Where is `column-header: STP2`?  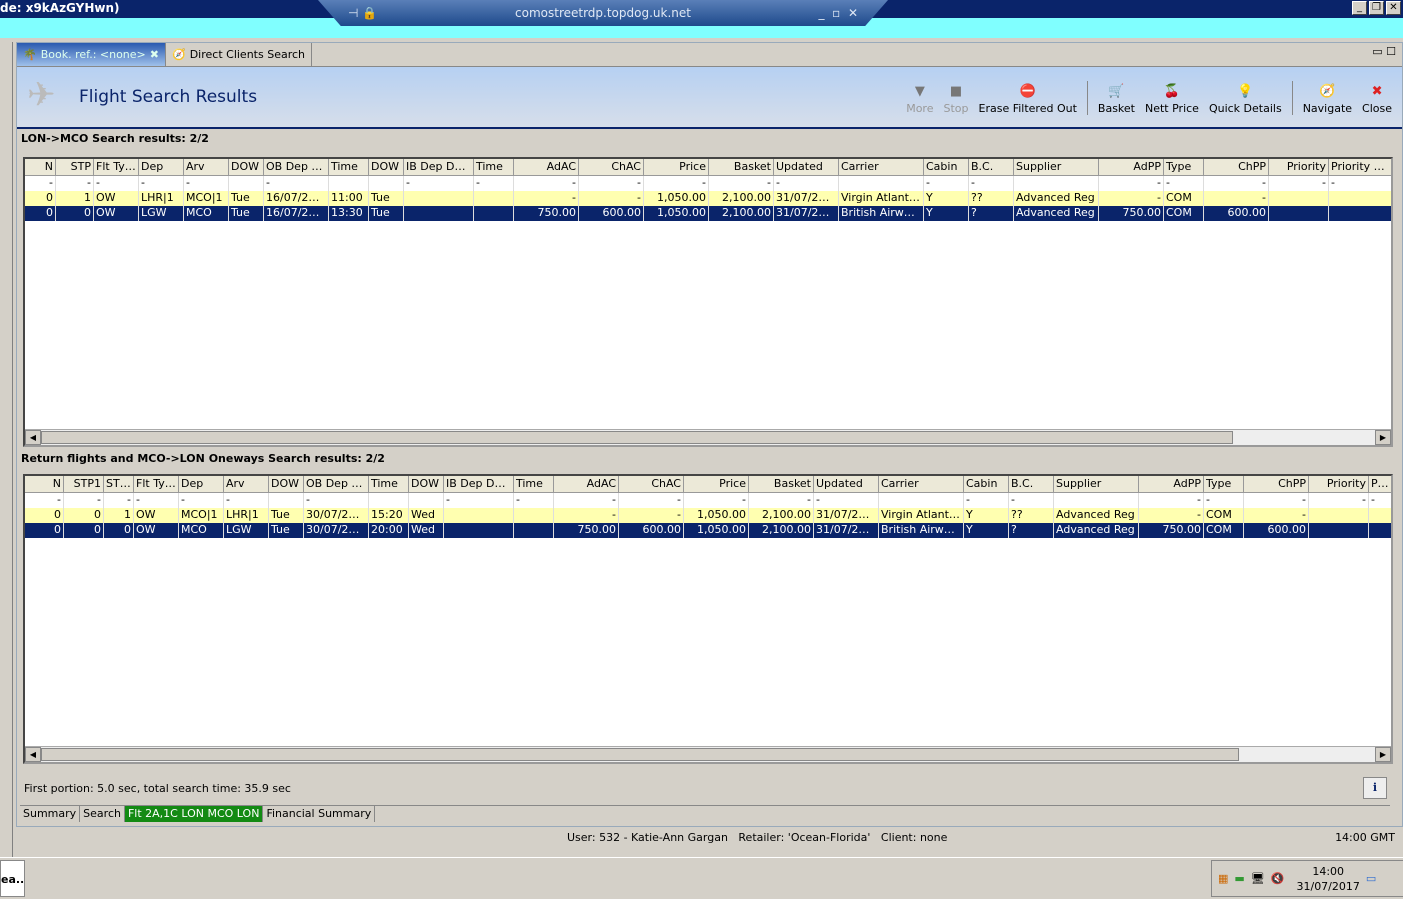 column-header: STP2 is located at coordinates (119, 484).